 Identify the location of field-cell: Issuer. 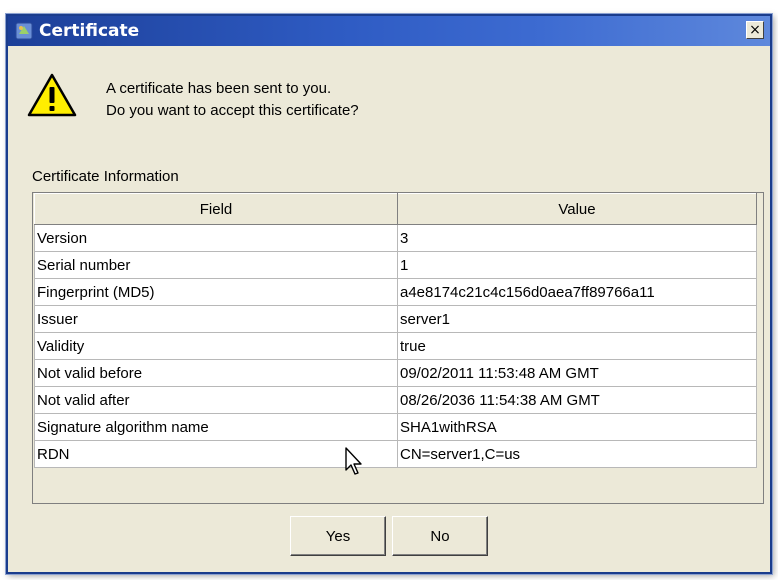
(216, 319).